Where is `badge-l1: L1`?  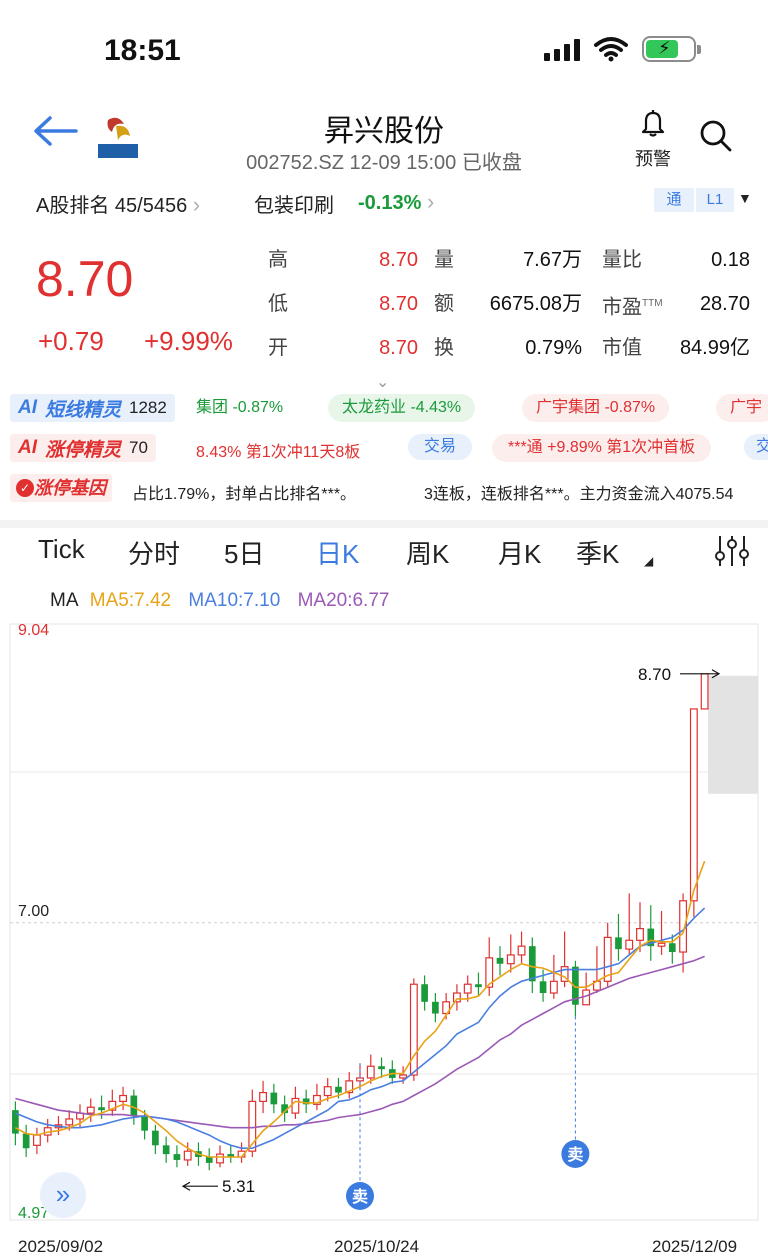
badge-l1: L1 is located at coordinates (715, 200).